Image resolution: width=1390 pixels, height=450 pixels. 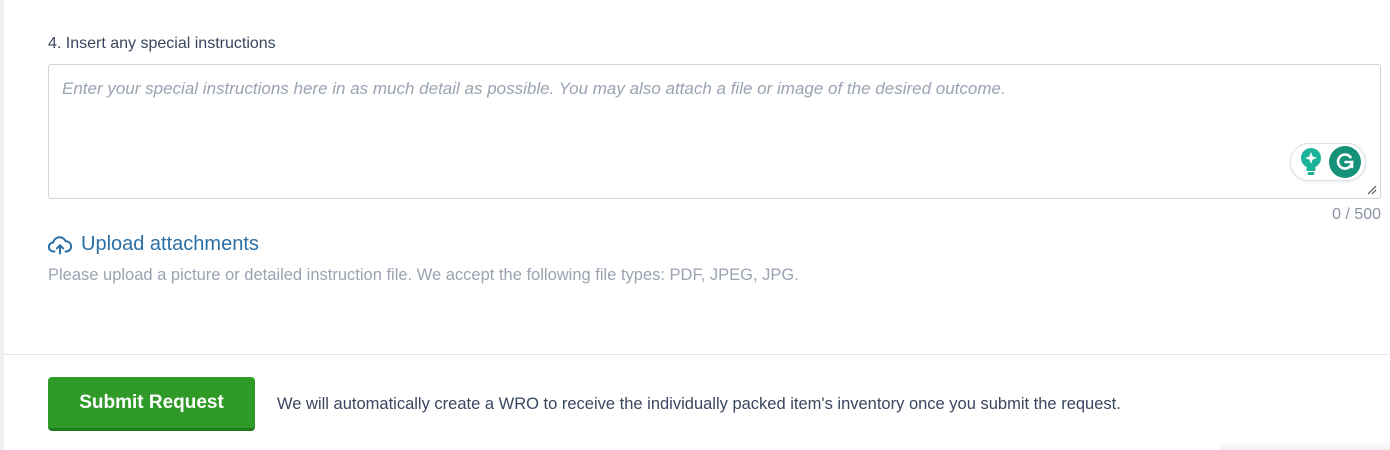 What do you see at coordinates (1356, 214) in the screenshot?
I see `character-counter: 0 / 500` at bounding box center [1356, 214].